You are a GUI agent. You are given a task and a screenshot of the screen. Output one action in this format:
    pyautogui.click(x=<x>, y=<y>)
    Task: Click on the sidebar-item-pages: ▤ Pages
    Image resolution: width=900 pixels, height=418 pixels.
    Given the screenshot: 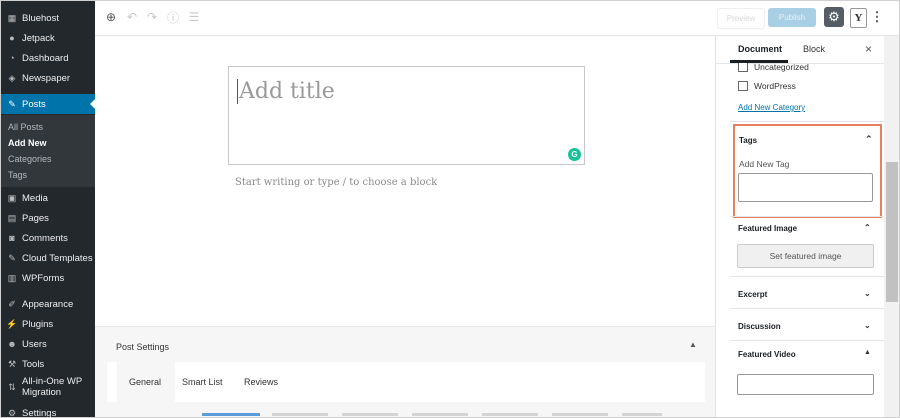 What is the action you would take?
    pyautogui.click(x=48, y=218)
    